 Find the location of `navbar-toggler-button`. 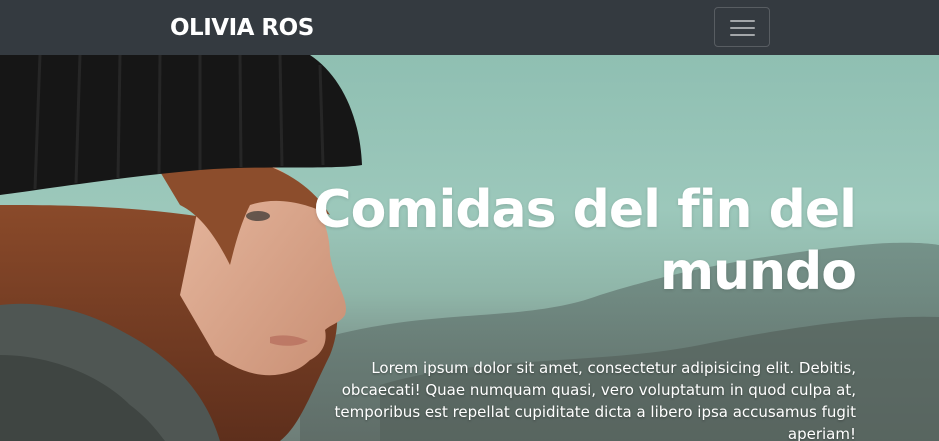

navbar-toggler-button is located at coordinates (742, 27).